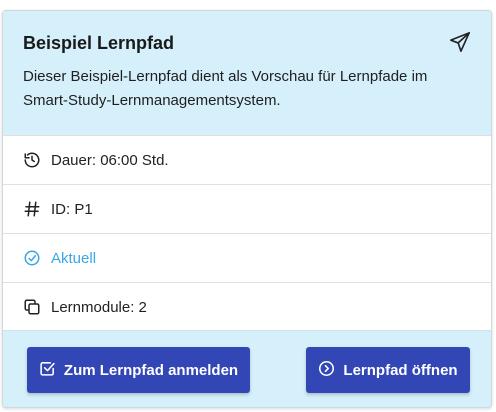  What do you see at coordinates (32, 307) in the screenshot?
I see `copy-icon` at bounding box center [32, 307].